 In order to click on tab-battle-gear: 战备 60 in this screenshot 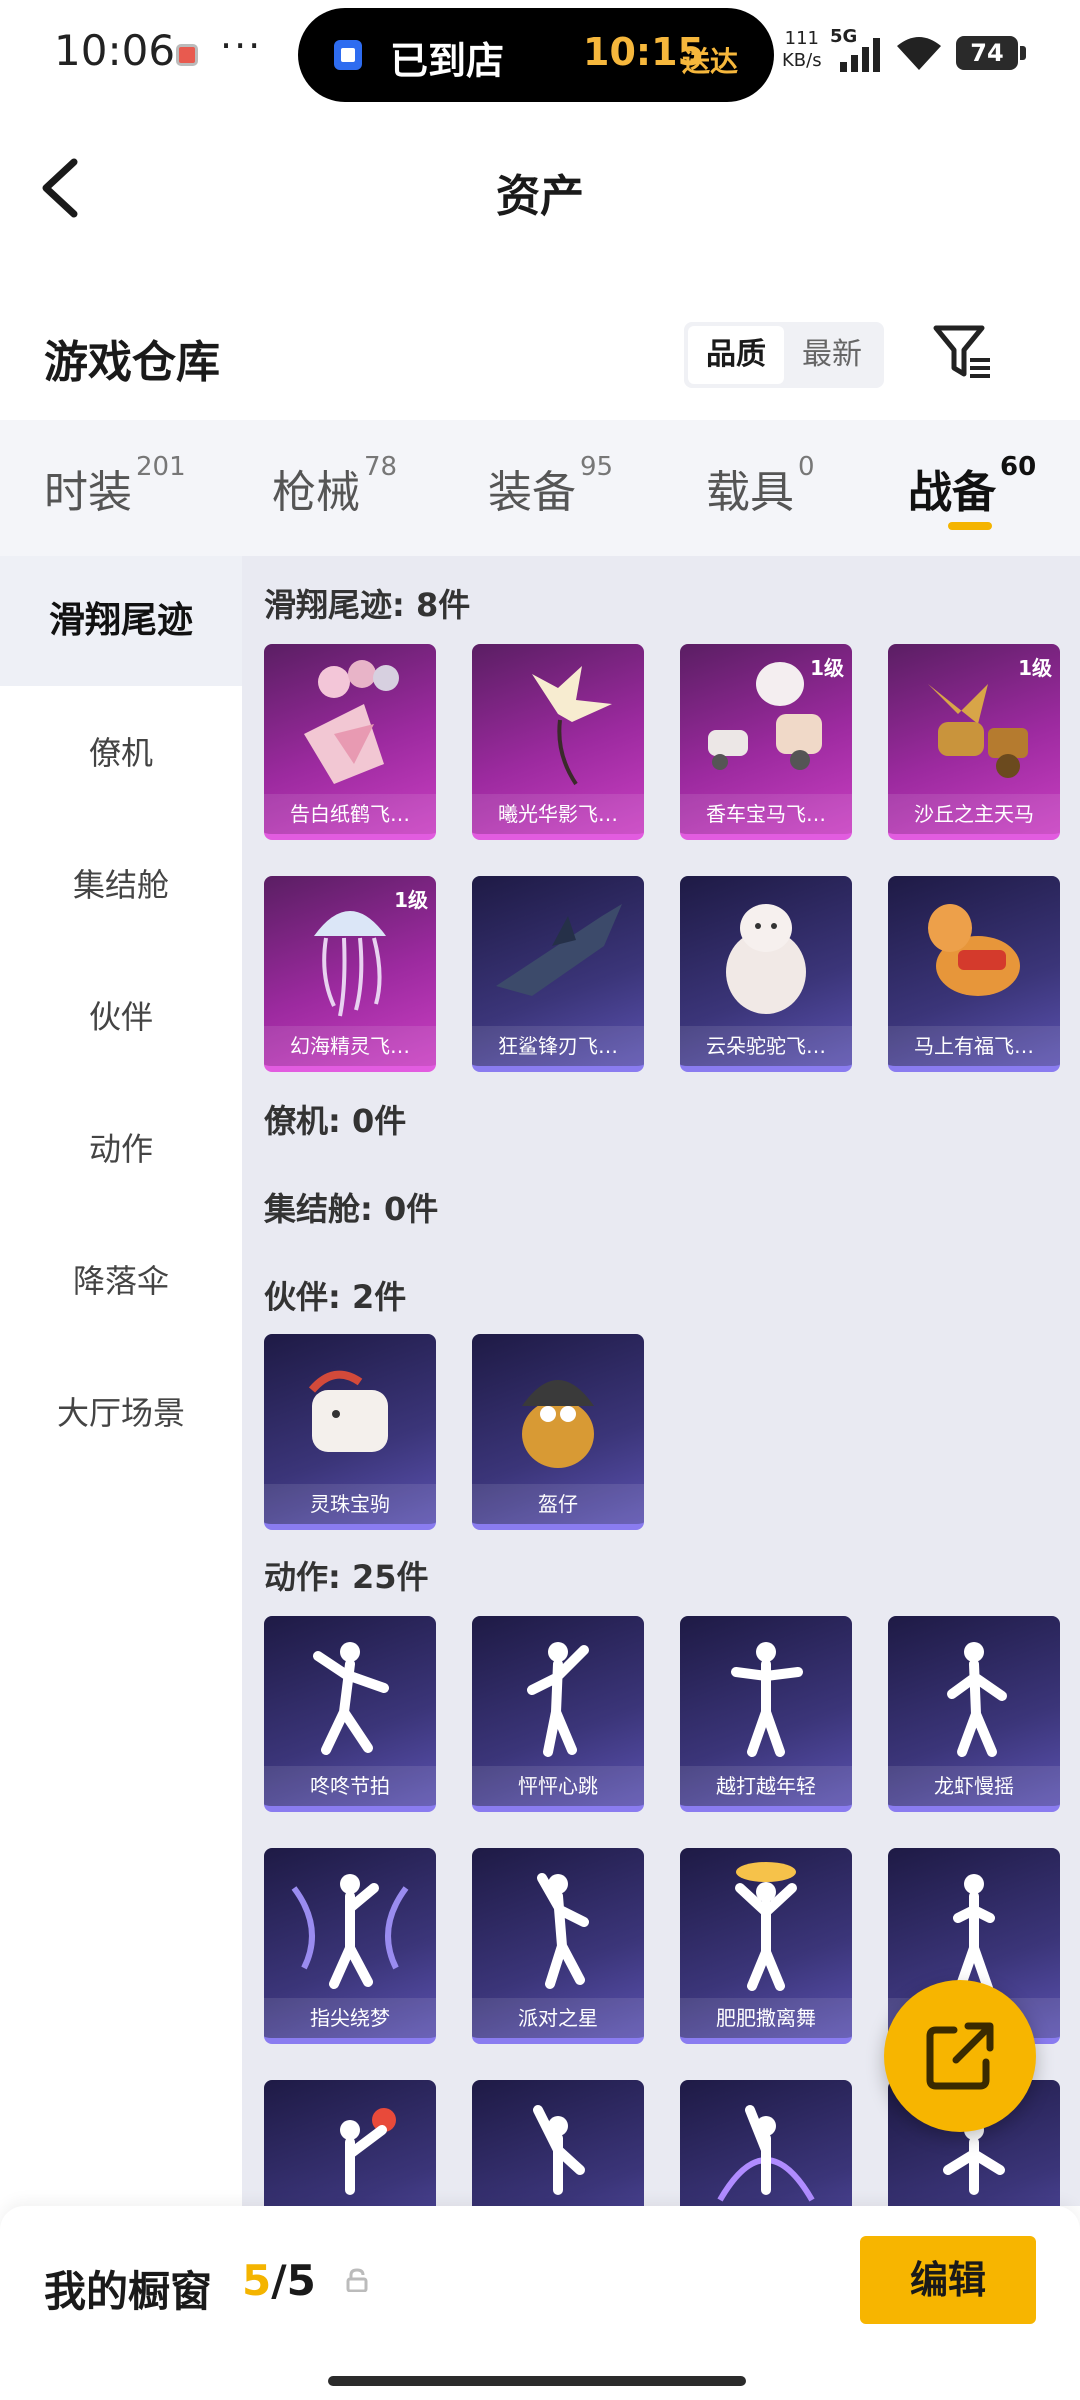, I will do `click(972, 486)`.